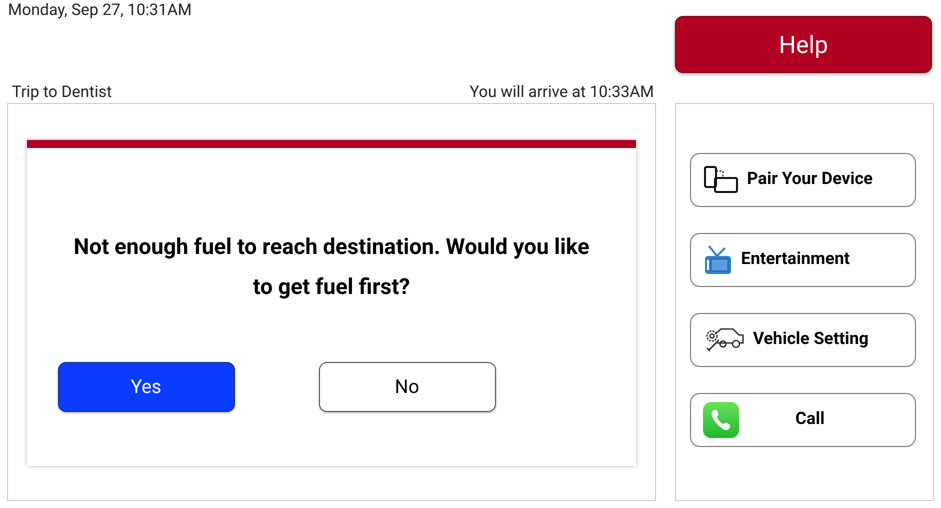  What do you see at coordinates (62, 92) in the screenshot?
I see `trip-title: Trip to Dentist` at bounding box center [62, 92].